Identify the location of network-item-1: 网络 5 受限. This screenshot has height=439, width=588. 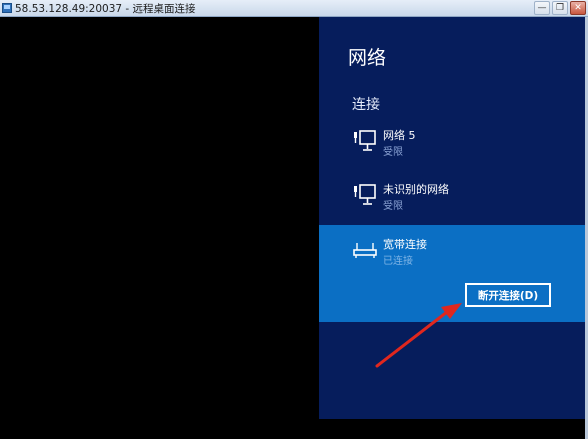
(453, 151).